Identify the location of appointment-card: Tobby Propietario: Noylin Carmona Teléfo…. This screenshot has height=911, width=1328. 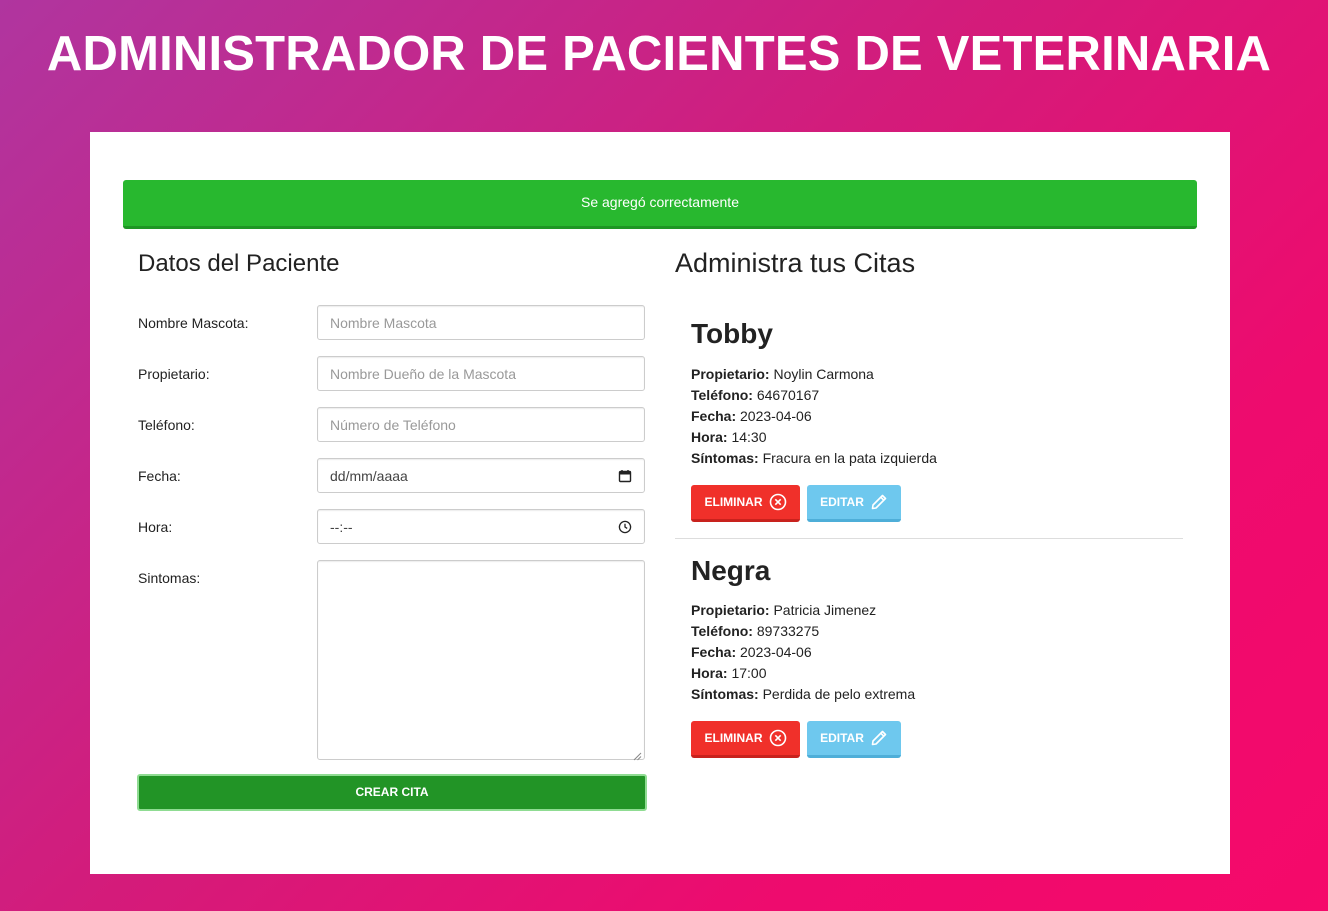
(929, 420).